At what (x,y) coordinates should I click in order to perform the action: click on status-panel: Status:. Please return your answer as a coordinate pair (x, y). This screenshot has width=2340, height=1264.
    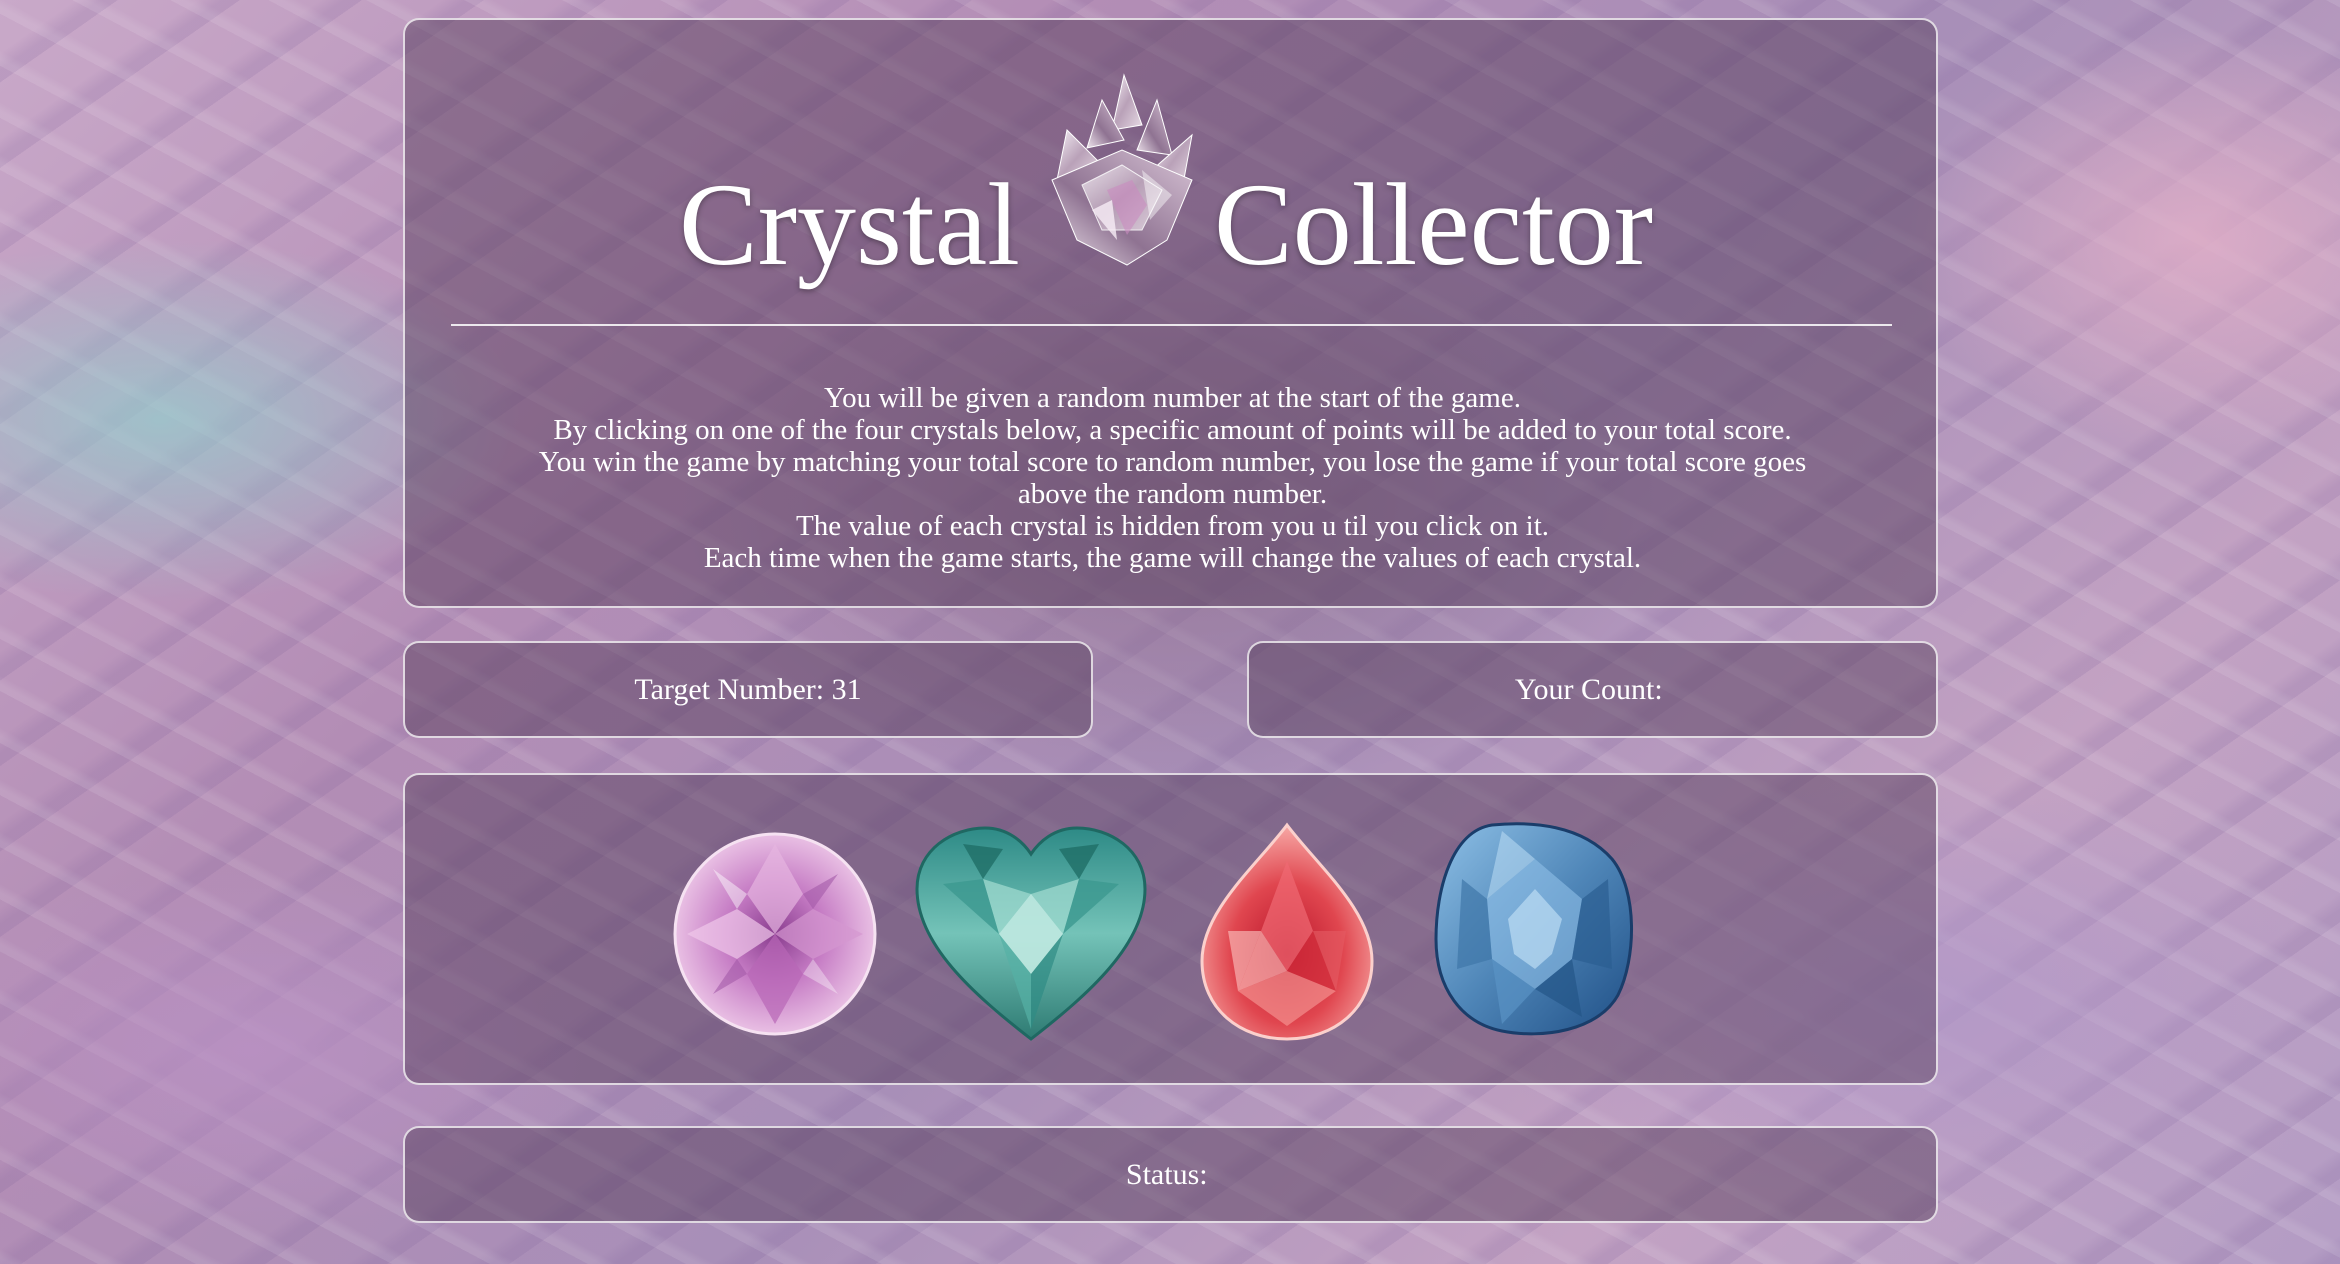
    Looking at the image, I should click on (1170, 1174).